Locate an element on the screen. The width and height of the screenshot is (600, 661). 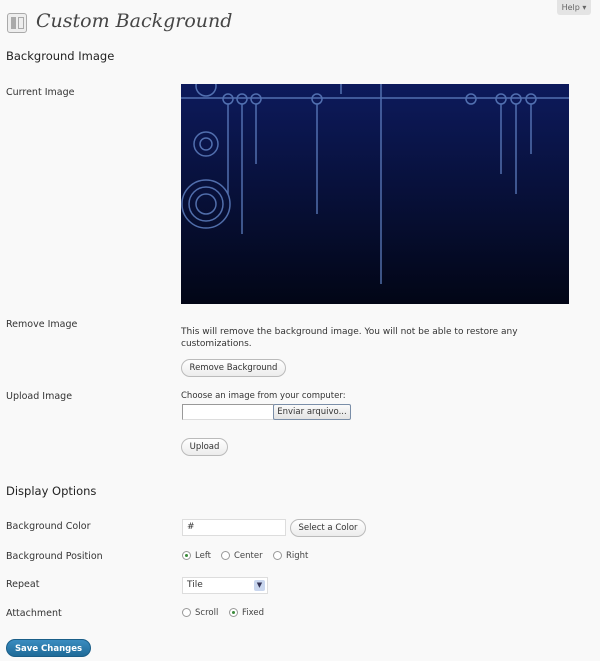
save-changes-button: Save Changes is located at coordinates (48, 648).